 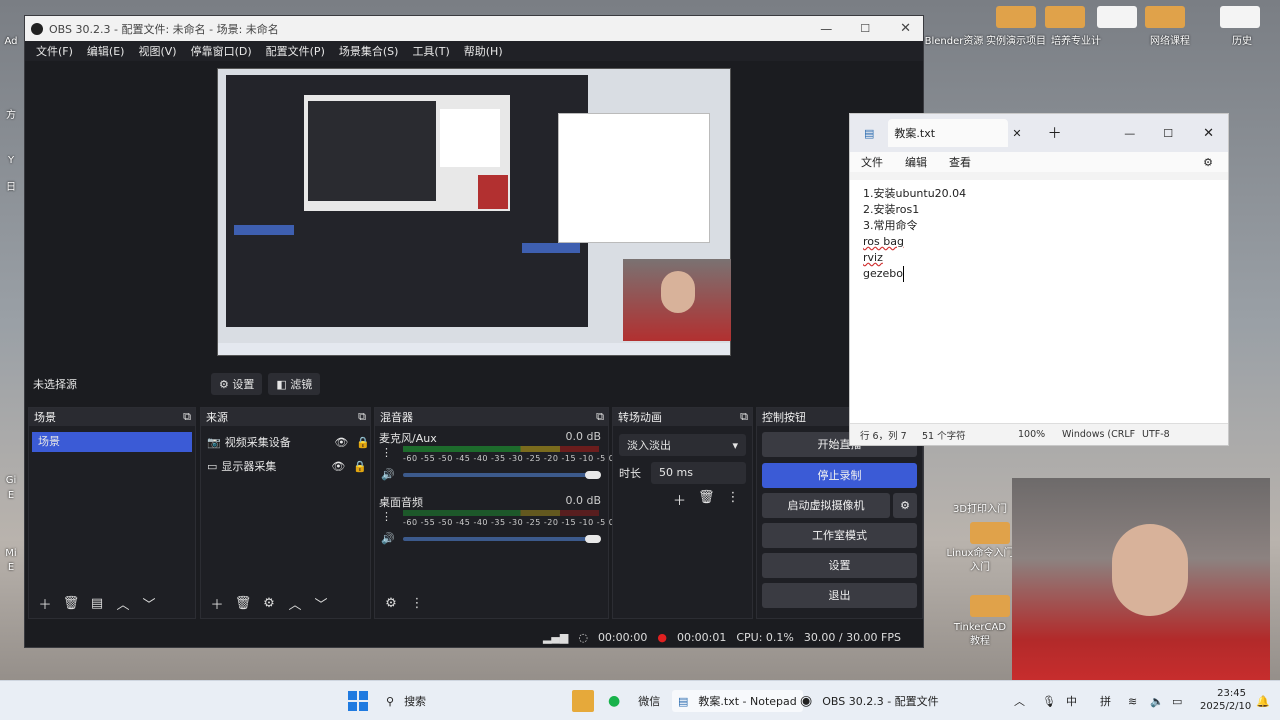 What do you see at coordinates (221, 51) in the screenshot?
I see `menu-docks: 停靠窗口(D)` at bounding box center [221, 51].